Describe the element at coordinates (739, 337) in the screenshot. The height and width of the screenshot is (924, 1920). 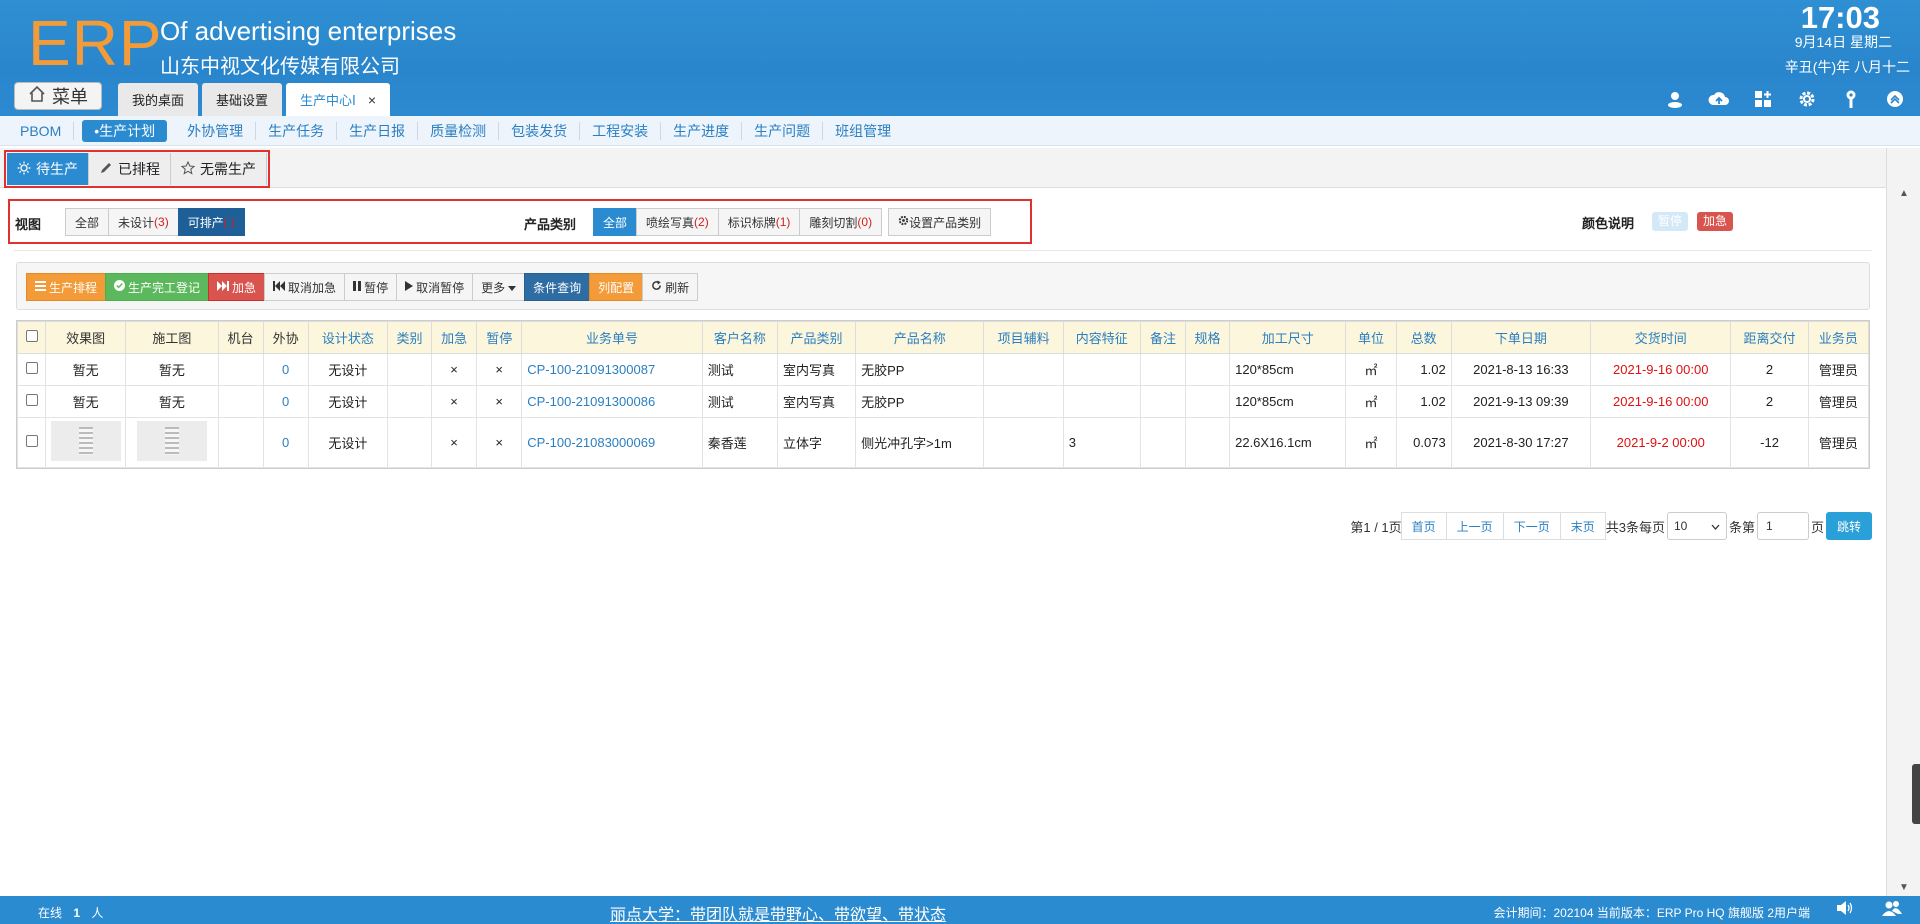
I see `col-customer: 客户名称` at that location.